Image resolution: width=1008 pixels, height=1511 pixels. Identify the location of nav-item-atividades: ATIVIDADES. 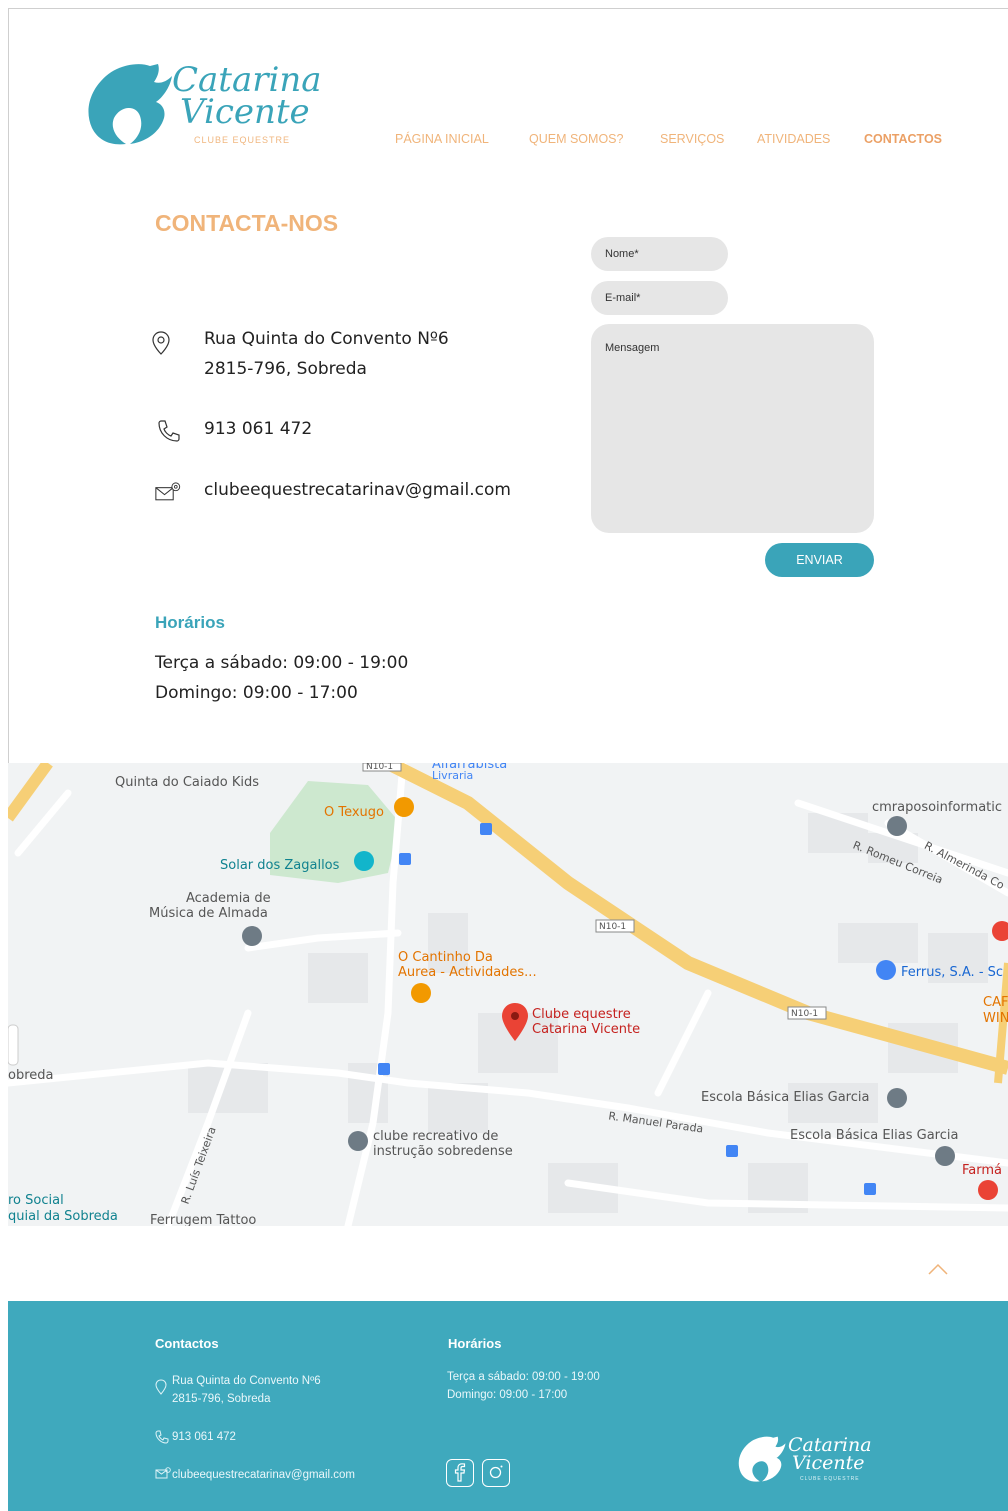
(793, 139).